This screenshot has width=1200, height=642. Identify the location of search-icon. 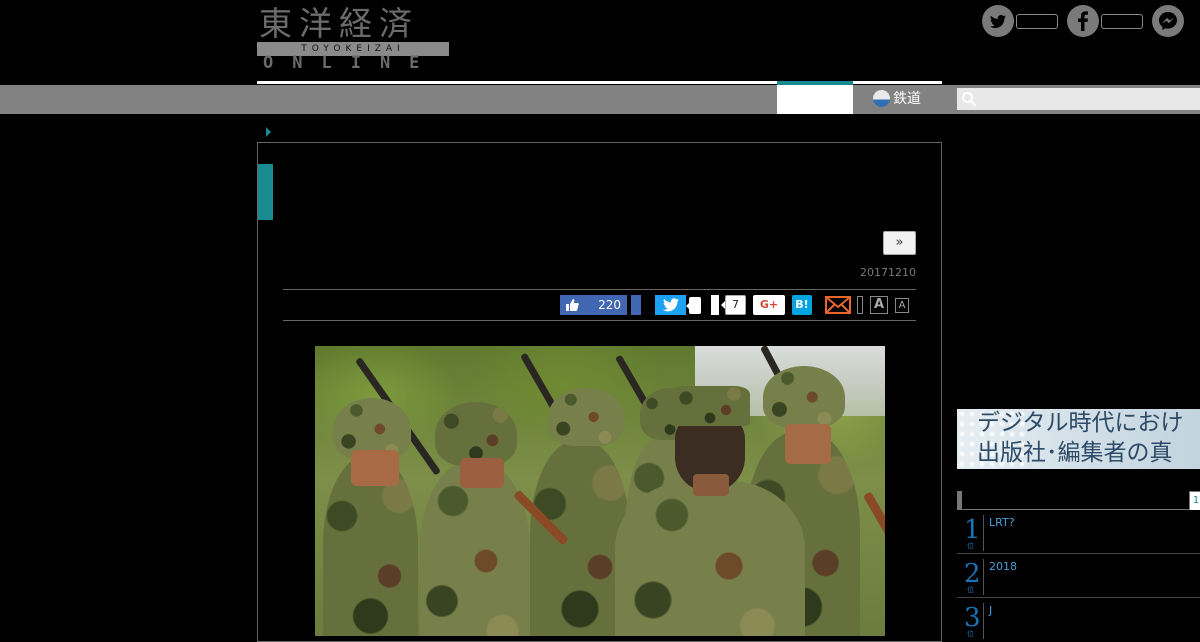
(969, 99).